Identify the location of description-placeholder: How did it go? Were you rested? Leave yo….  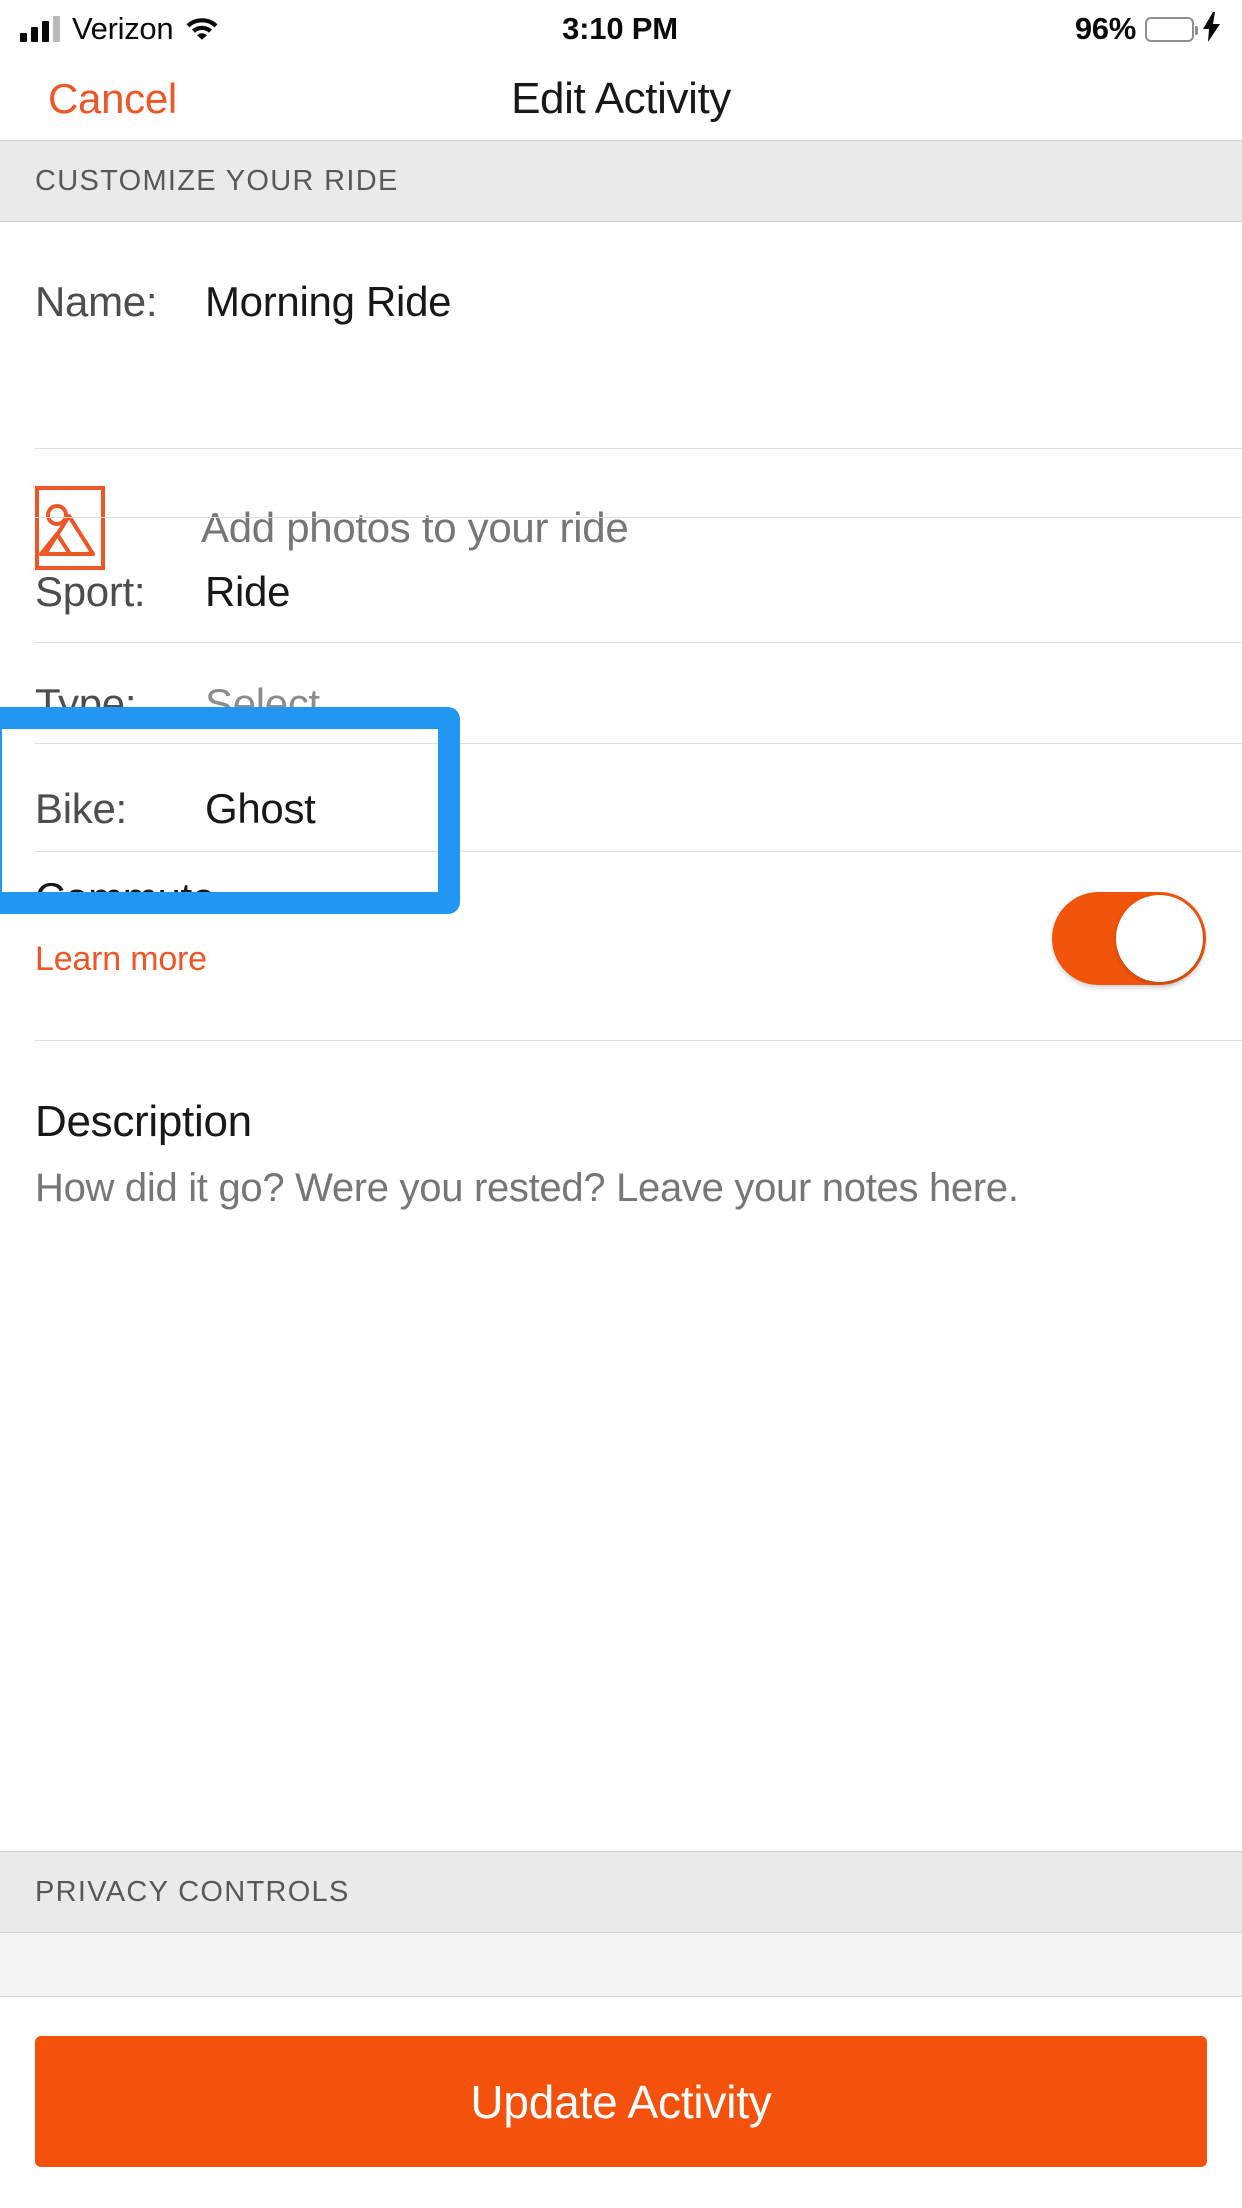
(527, 1188).